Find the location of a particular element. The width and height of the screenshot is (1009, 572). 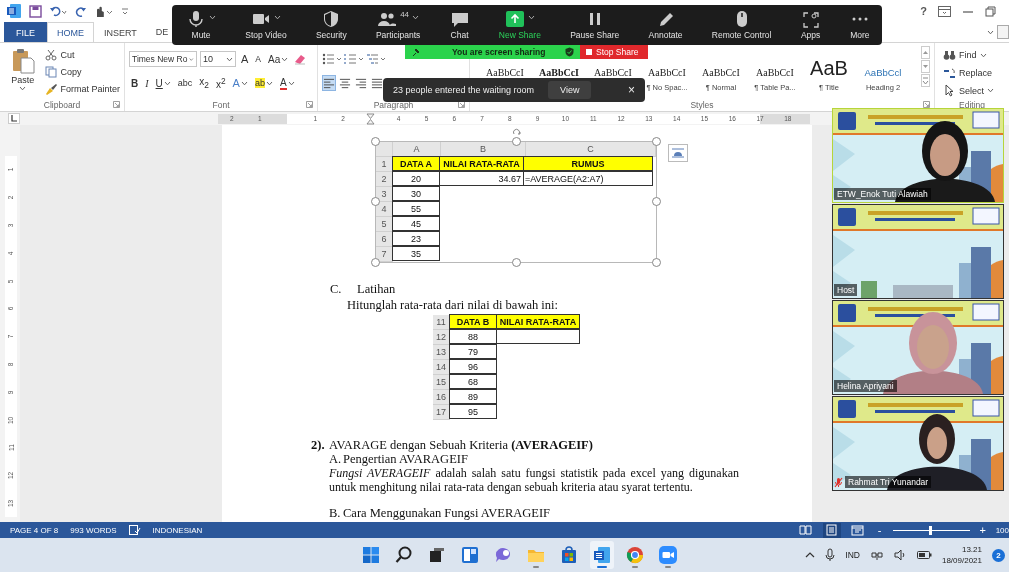

input-language-button: IND is located at coordinates (852, 555).